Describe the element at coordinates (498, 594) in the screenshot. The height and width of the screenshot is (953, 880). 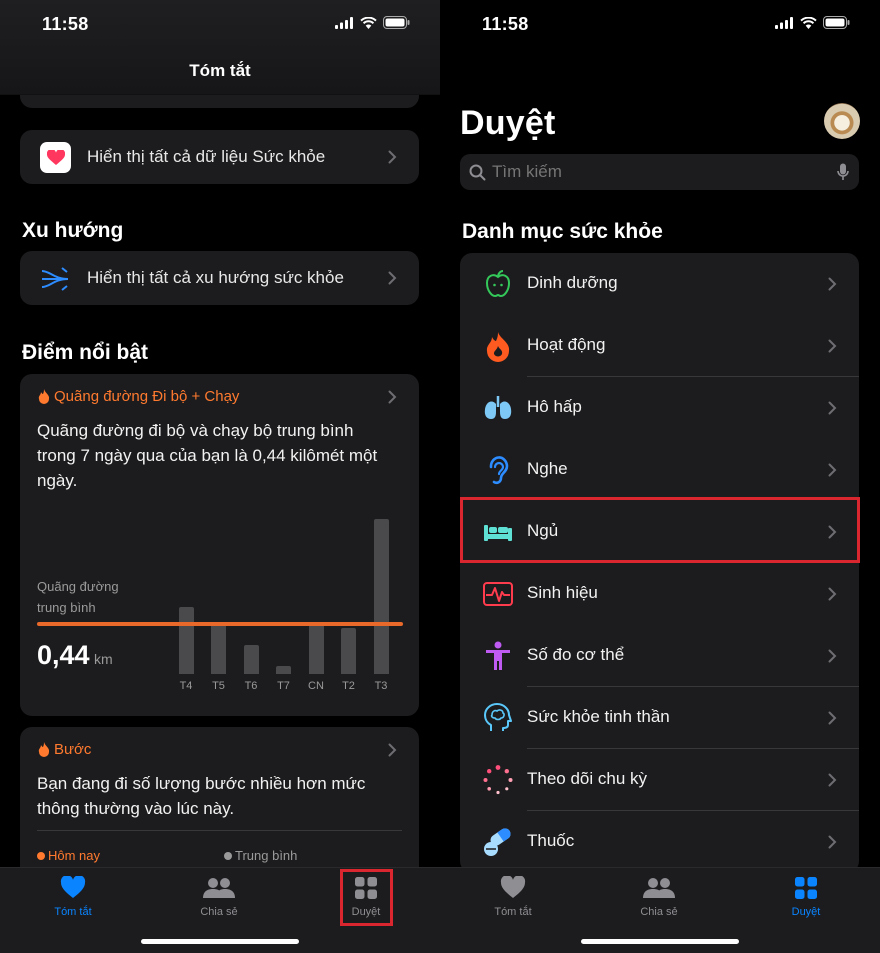
I see `vitals-icon` at that location.